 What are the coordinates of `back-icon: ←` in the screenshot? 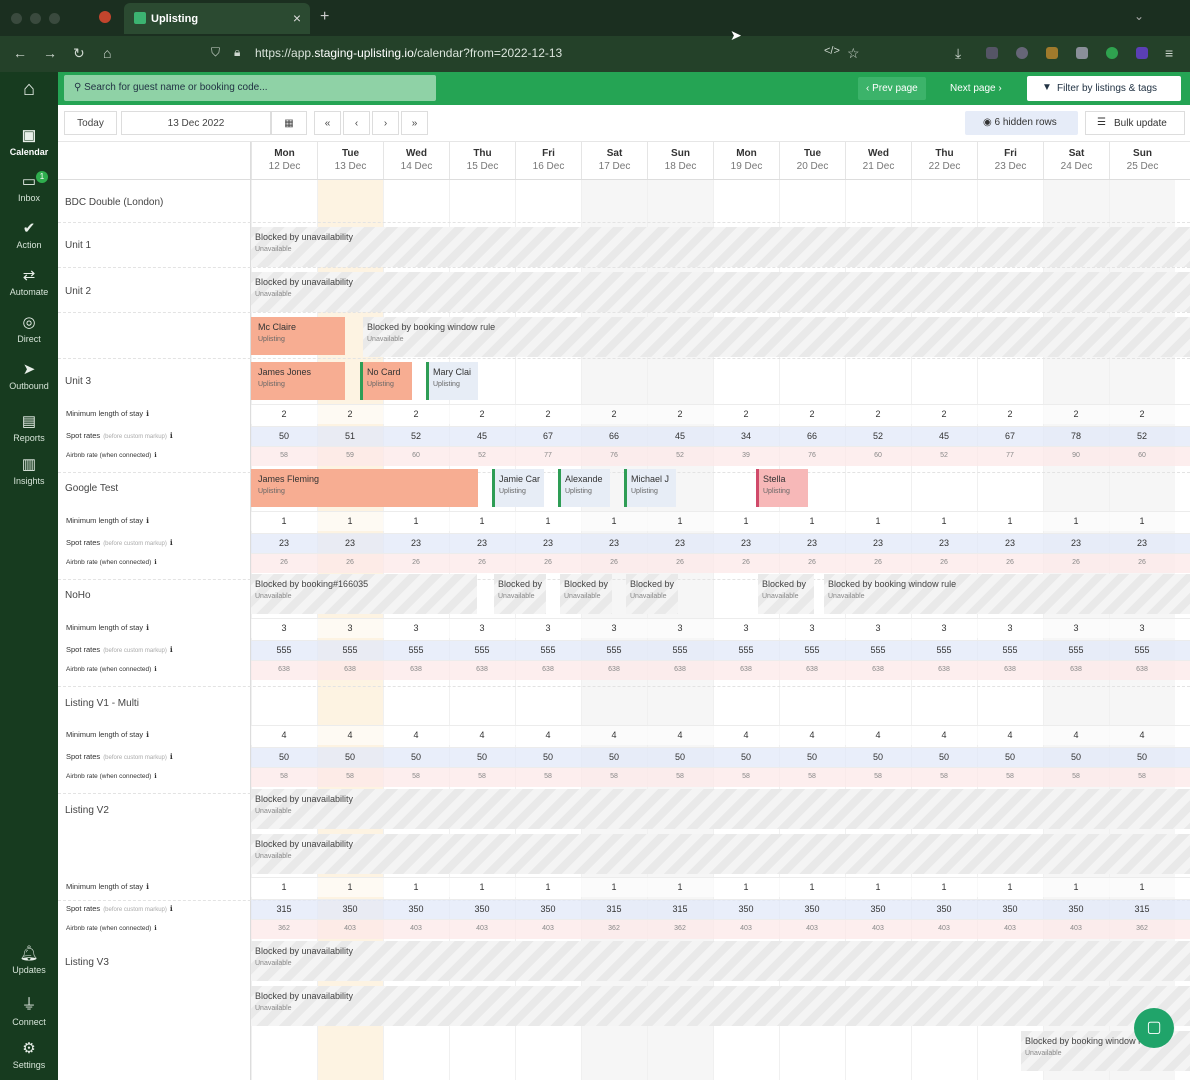 It's located at (20, 53).